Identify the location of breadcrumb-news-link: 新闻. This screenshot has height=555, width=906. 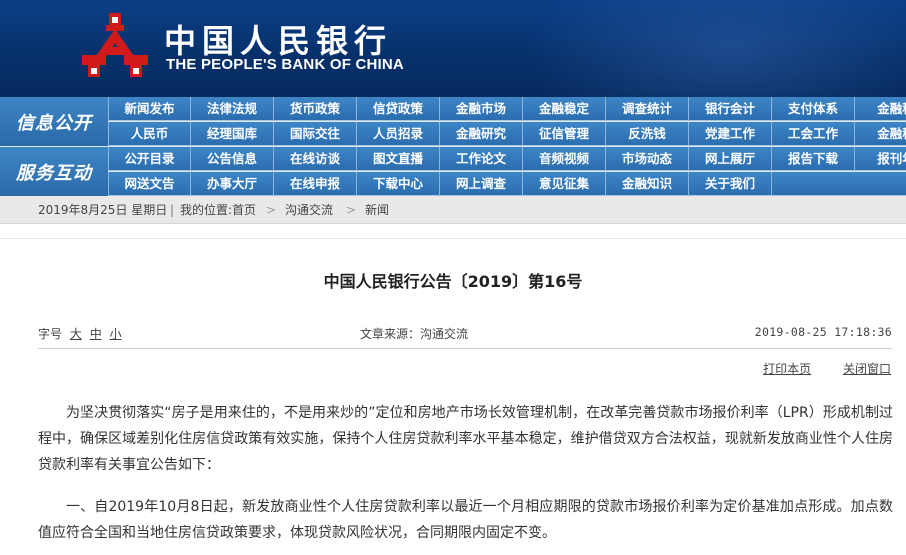
(377, 210).